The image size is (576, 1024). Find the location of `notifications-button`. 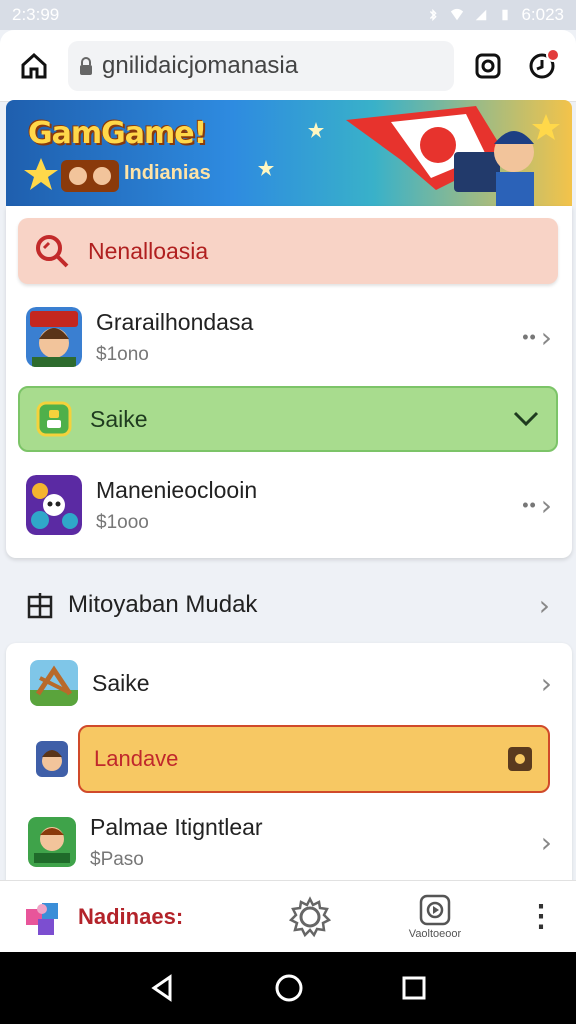

notifications-button is located at coordinates (542, 66).